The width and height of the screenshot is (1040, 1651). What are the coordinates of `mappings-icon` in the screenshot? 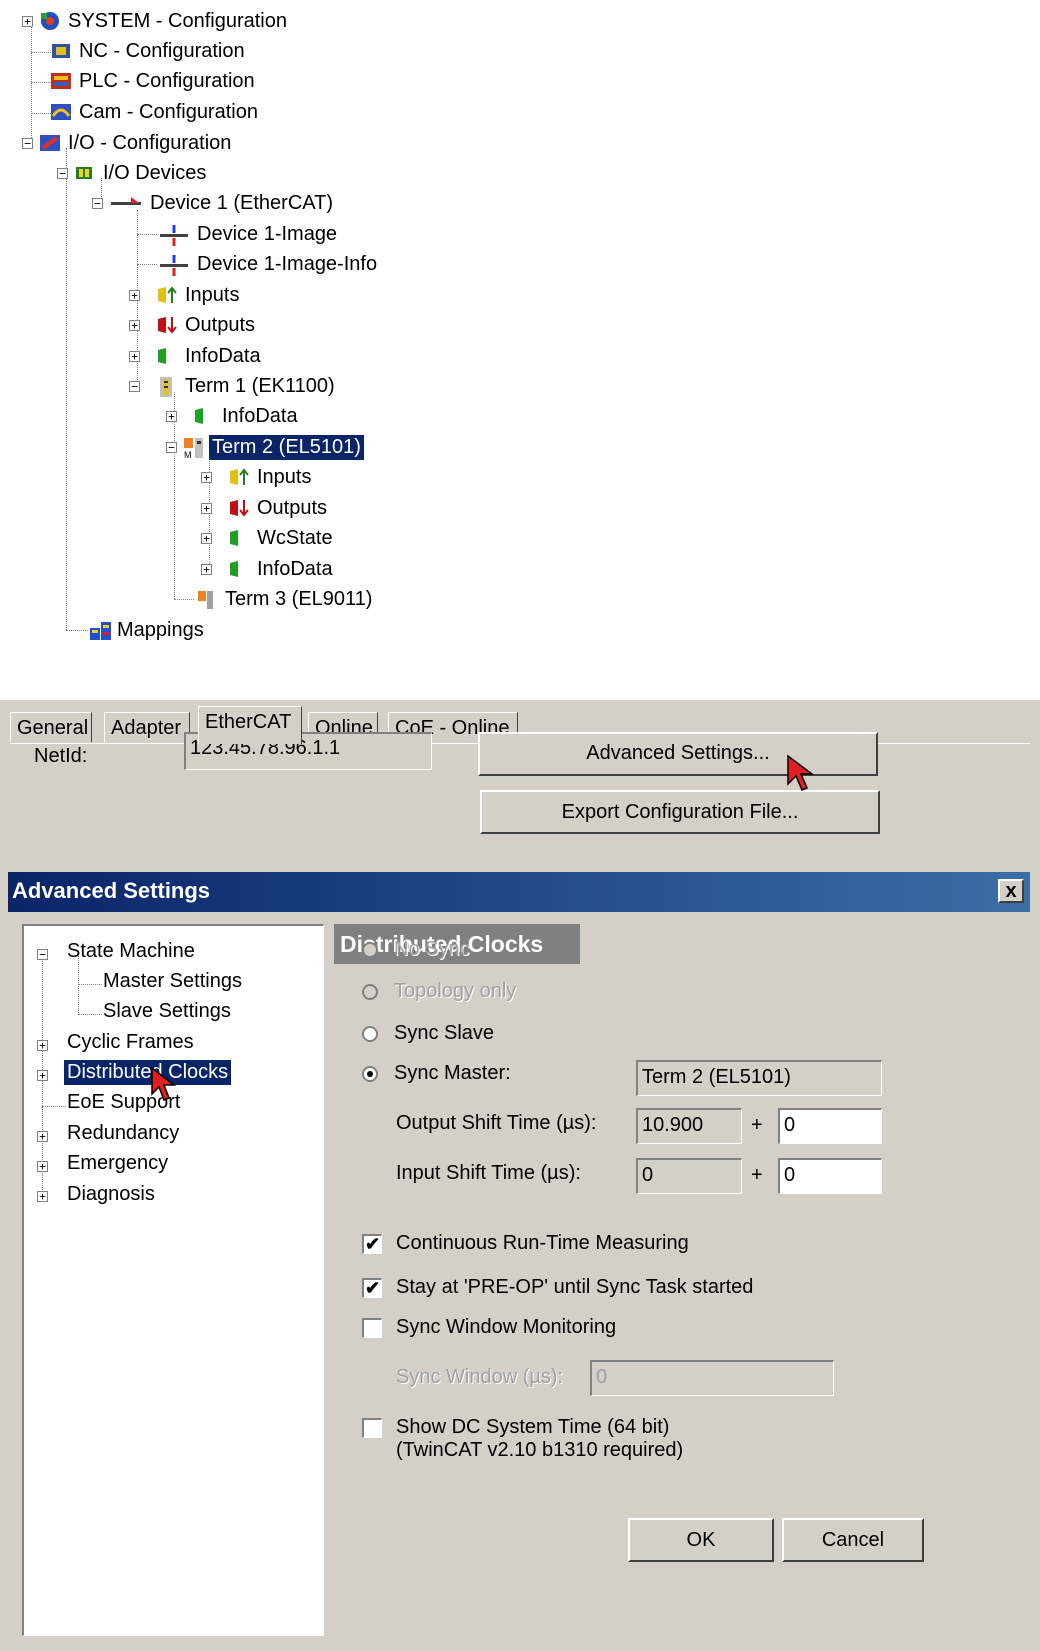 It's located at (99, 630).